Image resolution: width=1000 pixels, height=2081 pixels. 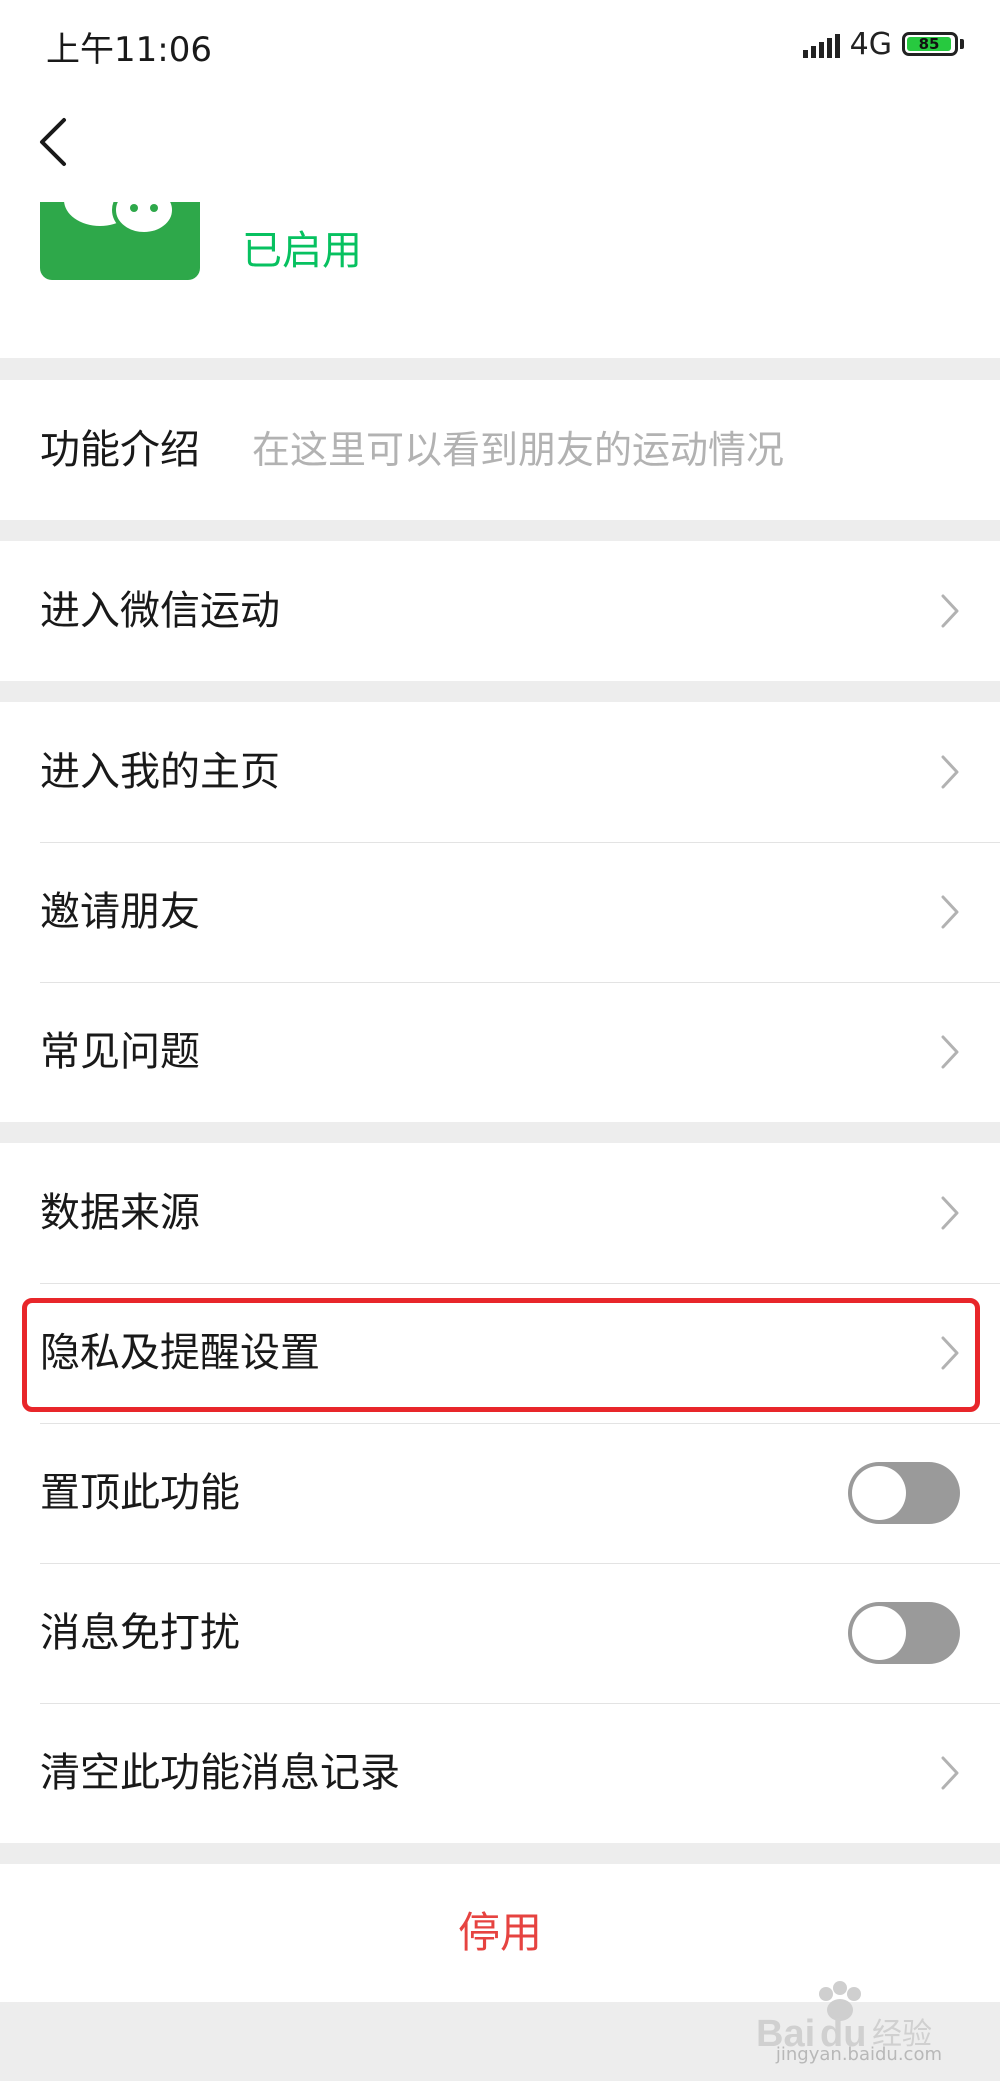 I want to click on status-time: 上午11:06, so click(x=129, y=50).